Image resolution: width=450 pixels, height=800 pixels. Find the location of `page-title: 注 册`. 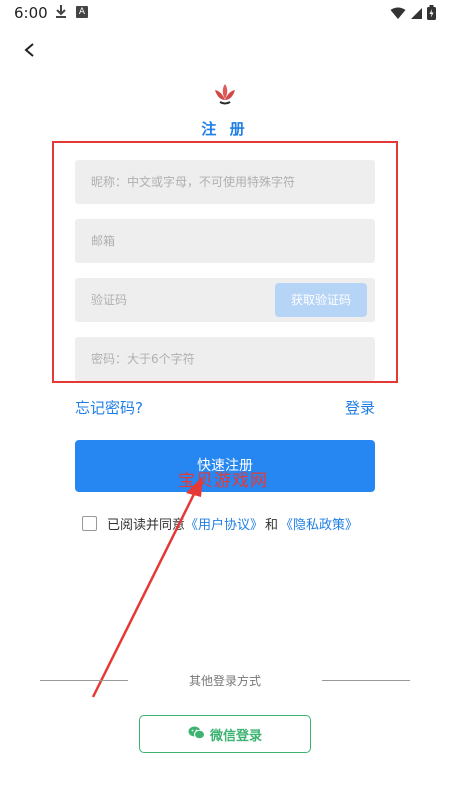

page-title: 注 册 is located at coordinates (225, 129).